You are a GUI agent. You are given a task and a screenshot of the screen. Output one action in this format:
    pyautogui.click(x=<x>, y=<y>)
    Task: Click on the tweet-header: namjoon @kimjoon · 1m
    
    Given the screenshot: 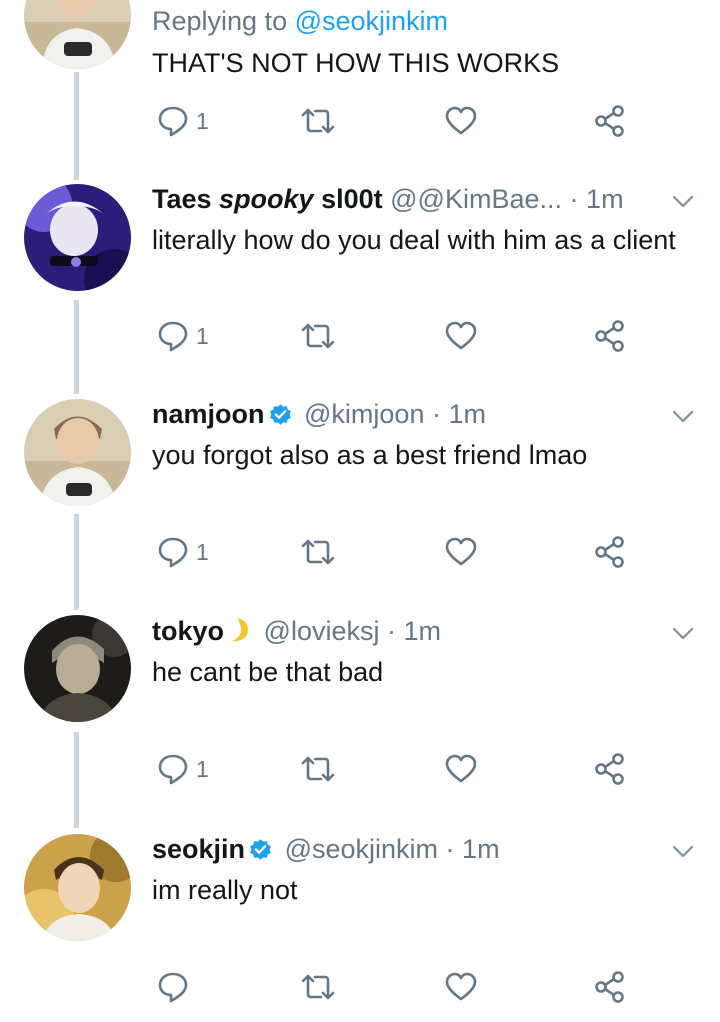 What is the action you would take?
    pyautogui.click(x=319, y=414)
    